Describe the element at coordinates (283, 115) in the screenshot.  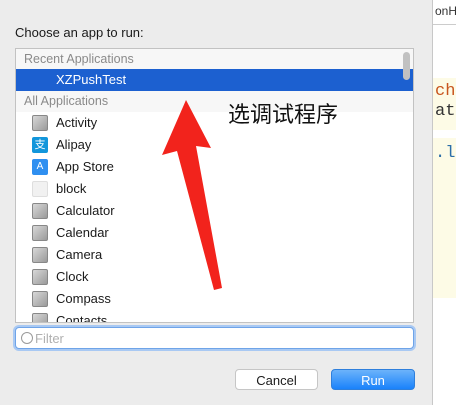
I see `annotation-text: 选调试程序` at that location.